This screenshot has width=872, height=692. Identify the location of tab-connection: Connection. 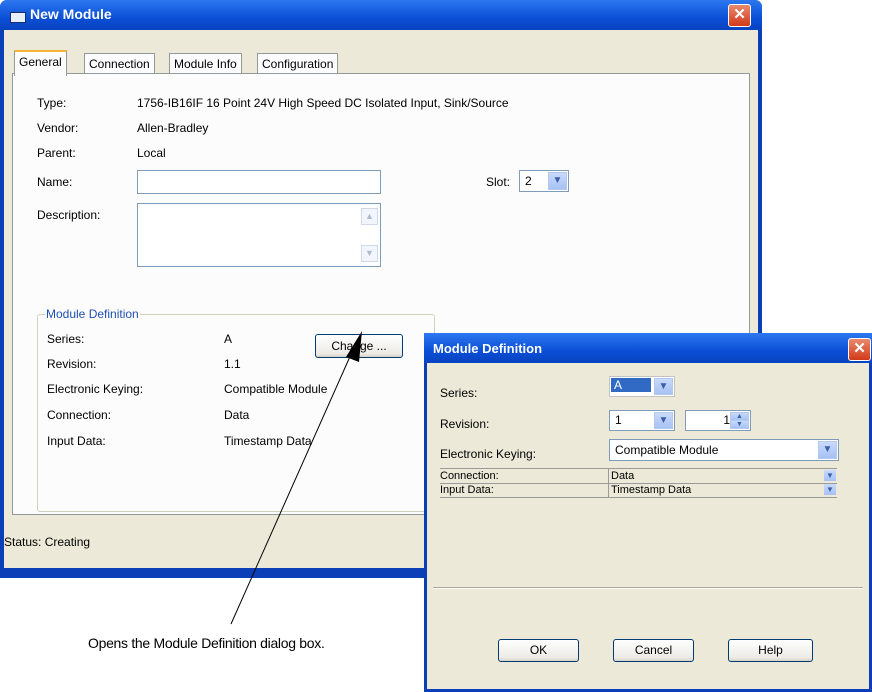
(119, 63).